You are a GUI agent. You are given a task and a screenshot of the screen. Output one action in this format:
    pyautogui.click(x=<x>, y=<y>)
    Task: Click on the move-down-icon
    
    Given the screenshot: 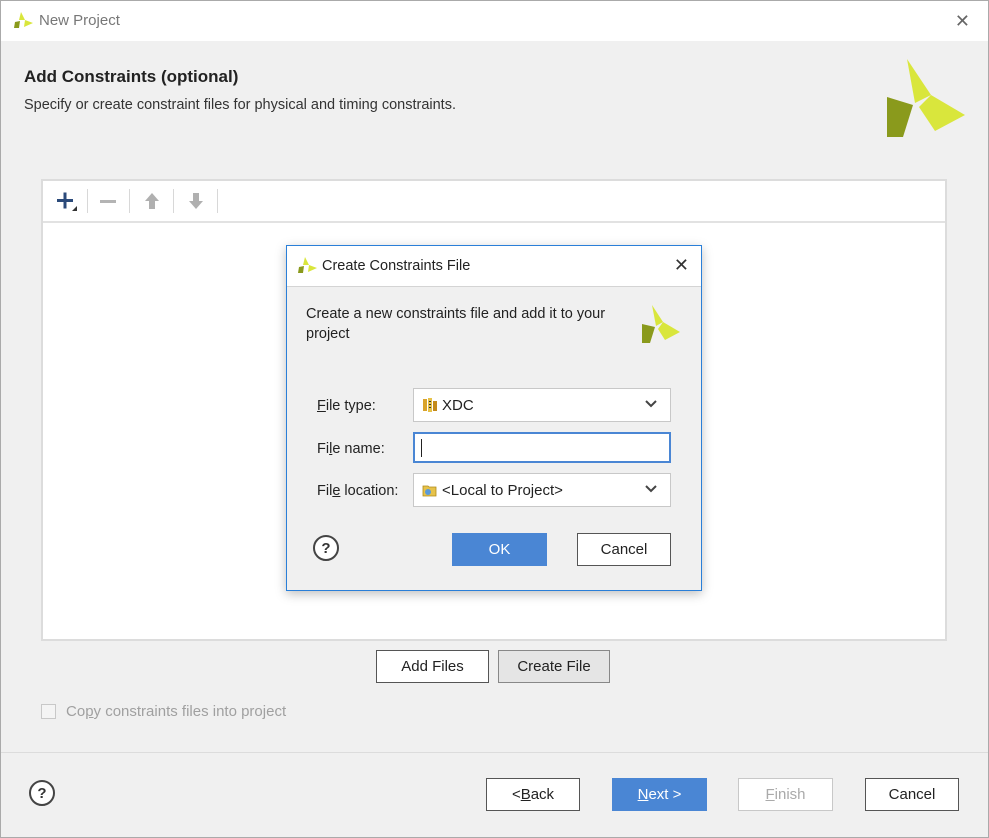 What is the action you would take?
    pyautogui.click(x=196, y=201)
    